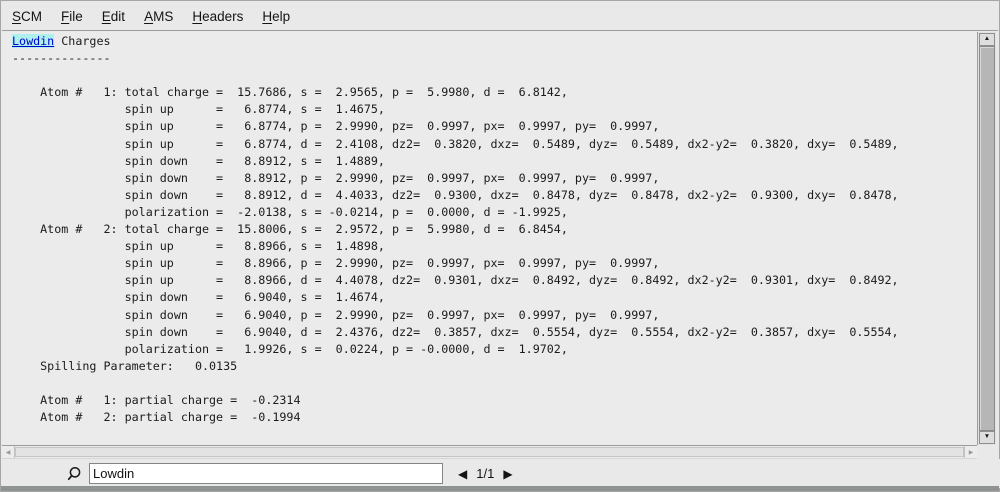  I want to click on scroll-up-button: ▲, so click(987, 39).